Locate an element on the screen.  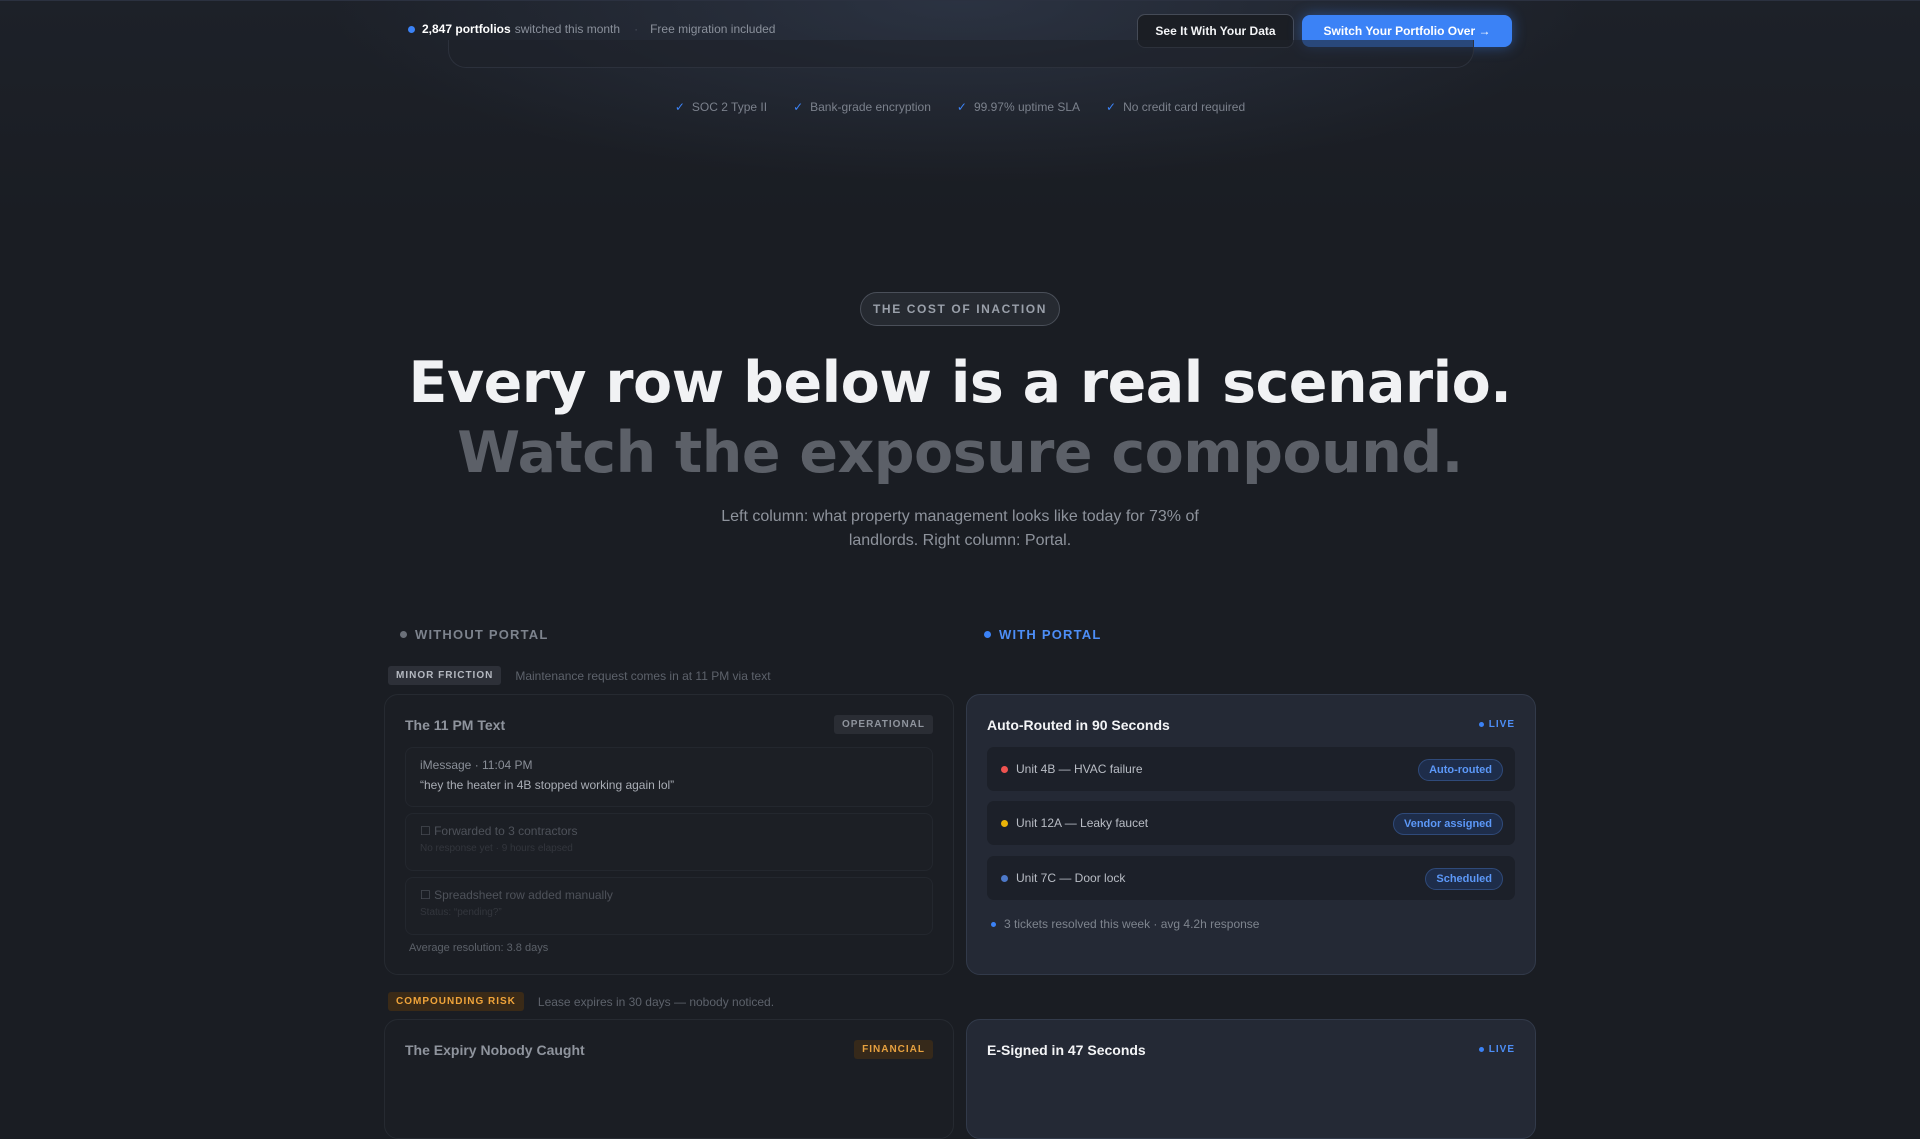
severity-tag: COMPOUNDING RISK is located at coordinates (456, 1001).